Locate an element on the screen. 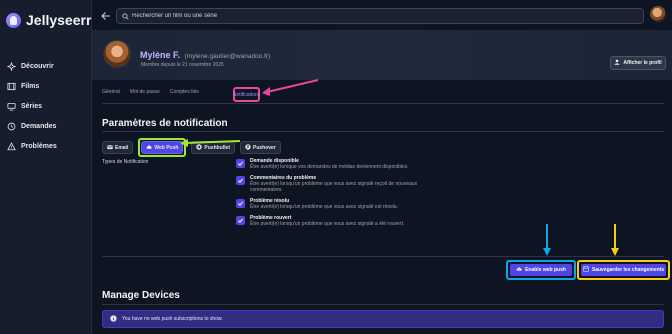 This screenshot has width=672, height=334. tab-general: Général is located at coordinates (111, 92).